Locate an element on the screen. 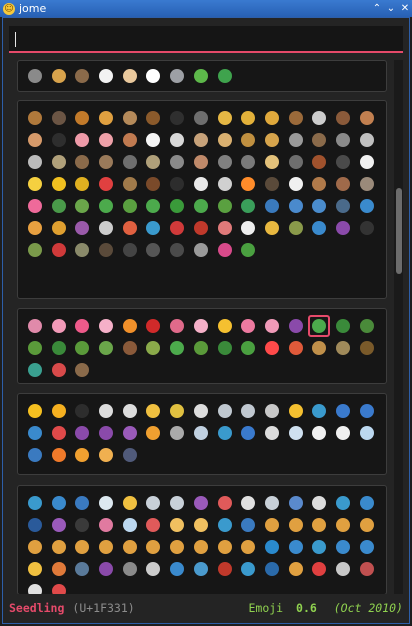  close-button: ✕ is located at coordinates (405, 8).